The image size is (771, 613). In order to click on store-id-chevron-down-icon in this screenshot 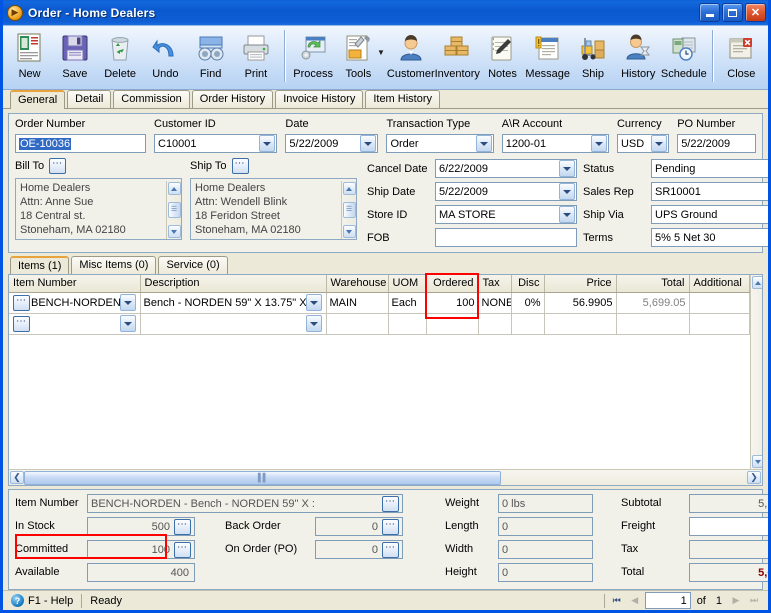, I will do `click(567, 214)`.